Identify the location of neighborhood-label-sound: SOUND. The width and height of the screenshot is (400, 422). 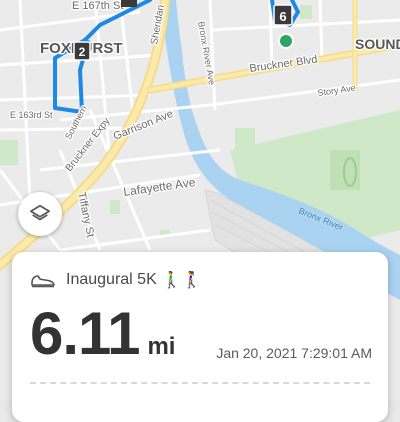
(377, 44).